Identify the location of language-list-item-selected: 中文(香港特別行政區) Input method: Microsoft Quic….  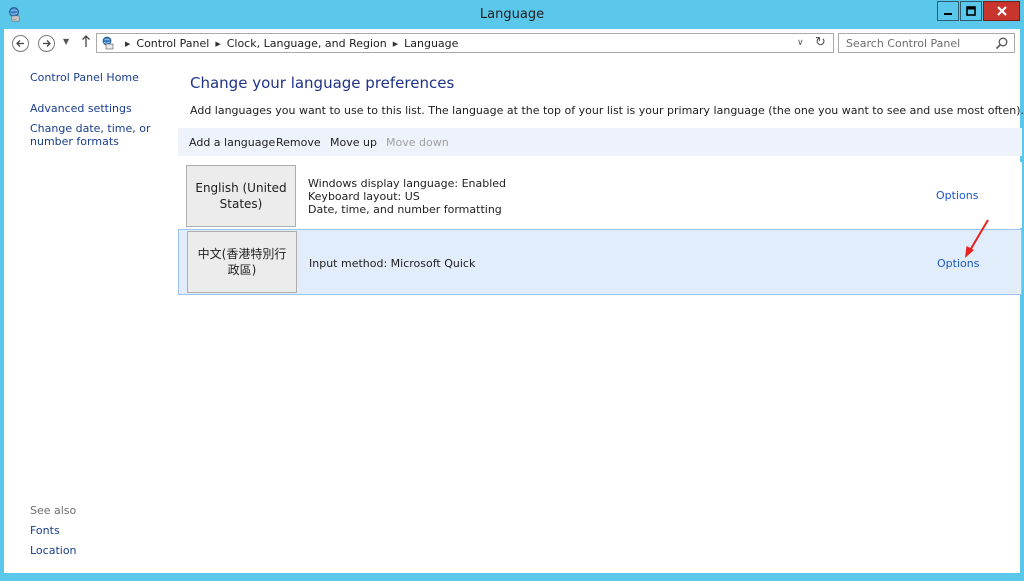
(600, 262).